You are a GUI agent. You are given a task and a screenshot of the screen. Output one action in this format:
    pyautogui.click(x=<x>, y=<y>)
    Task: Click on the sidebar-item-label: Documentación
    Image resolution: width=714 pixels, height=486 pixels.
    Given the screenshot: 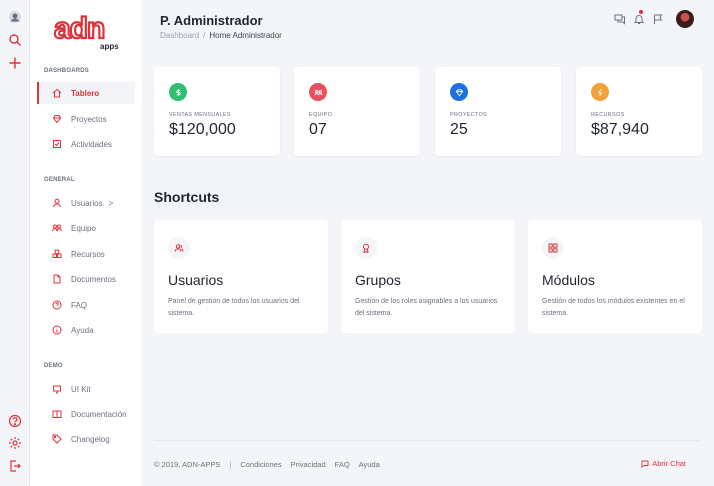 What is the action you would take?
    pyautogui.click(x=99, y=414)
    